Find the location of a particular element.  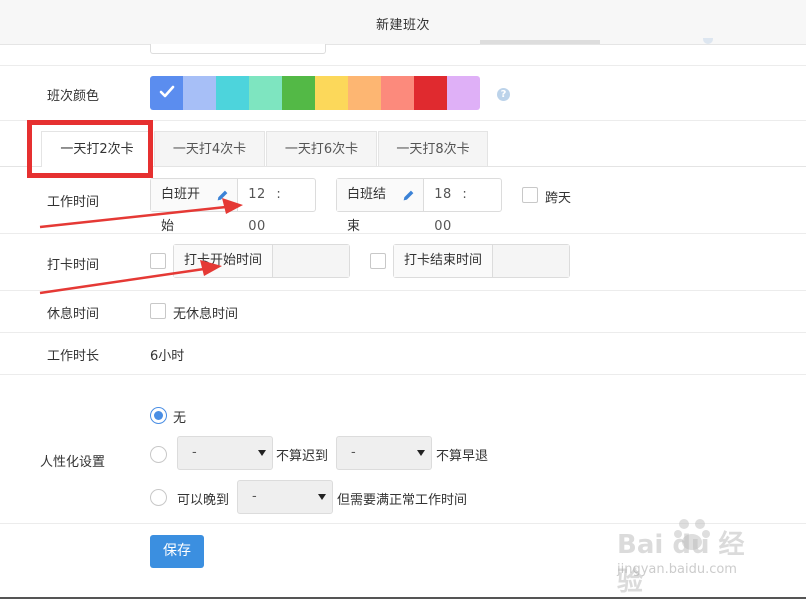

watermark-url: jingyan.baidu.com is located at coordinates (677, 569).